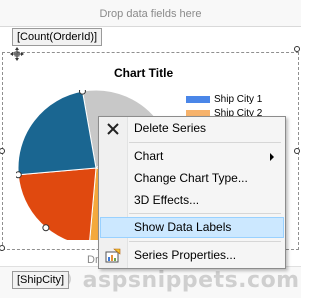 This screenshot has height=298, width=320. Describe the element at coordinates (41, 280) in the screenshot. I see `category-field-chip: [ShipCity]` at that location.